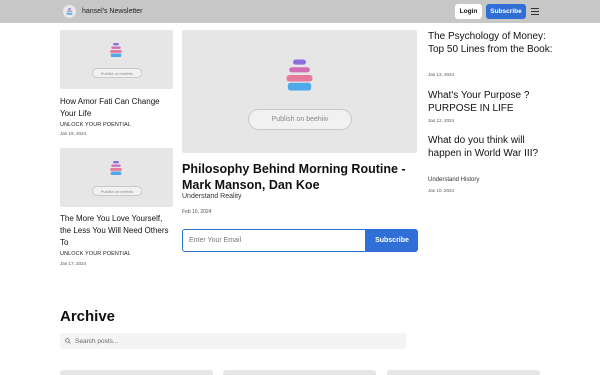 This screenshot has height=375, width=600. Describe the element at coordinates (392, 240) in the screenshot. I see `subscribe-form-button: Subscribe` at that location.